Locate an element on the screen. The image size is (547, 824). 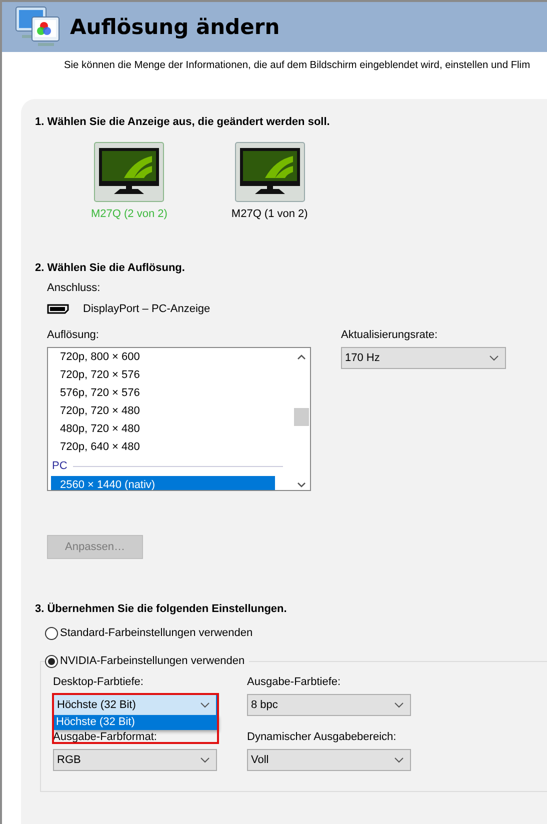
field-label: Desktop-Farbtiefe: is located at coordinates (98, 682).